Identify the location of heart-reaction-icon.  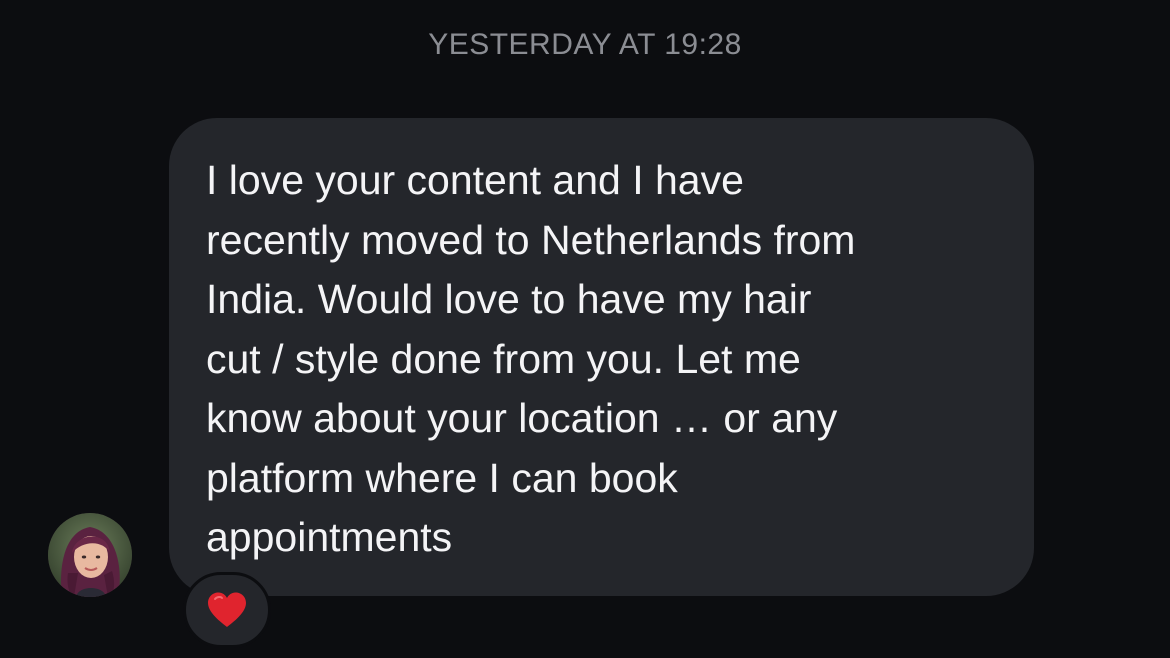
(227, 609).